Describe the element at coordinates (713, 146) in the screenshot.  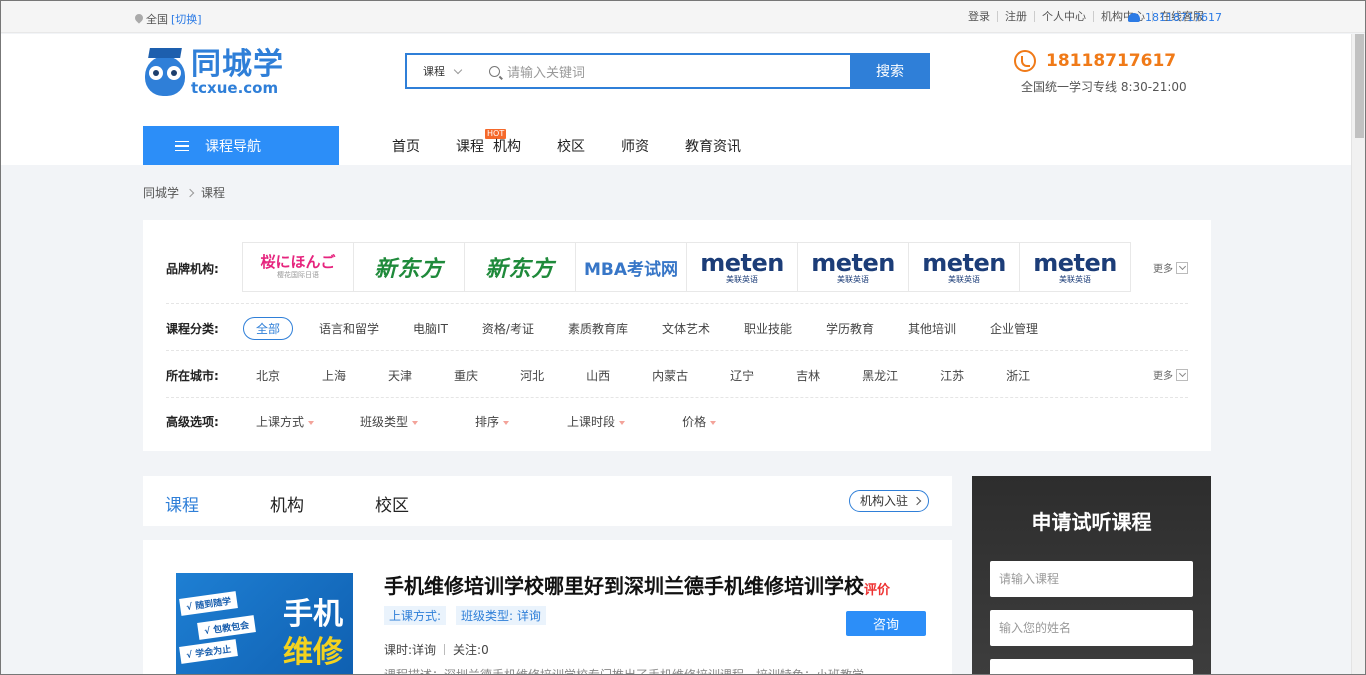
I see `nav-news: 教育资讯` at that location.